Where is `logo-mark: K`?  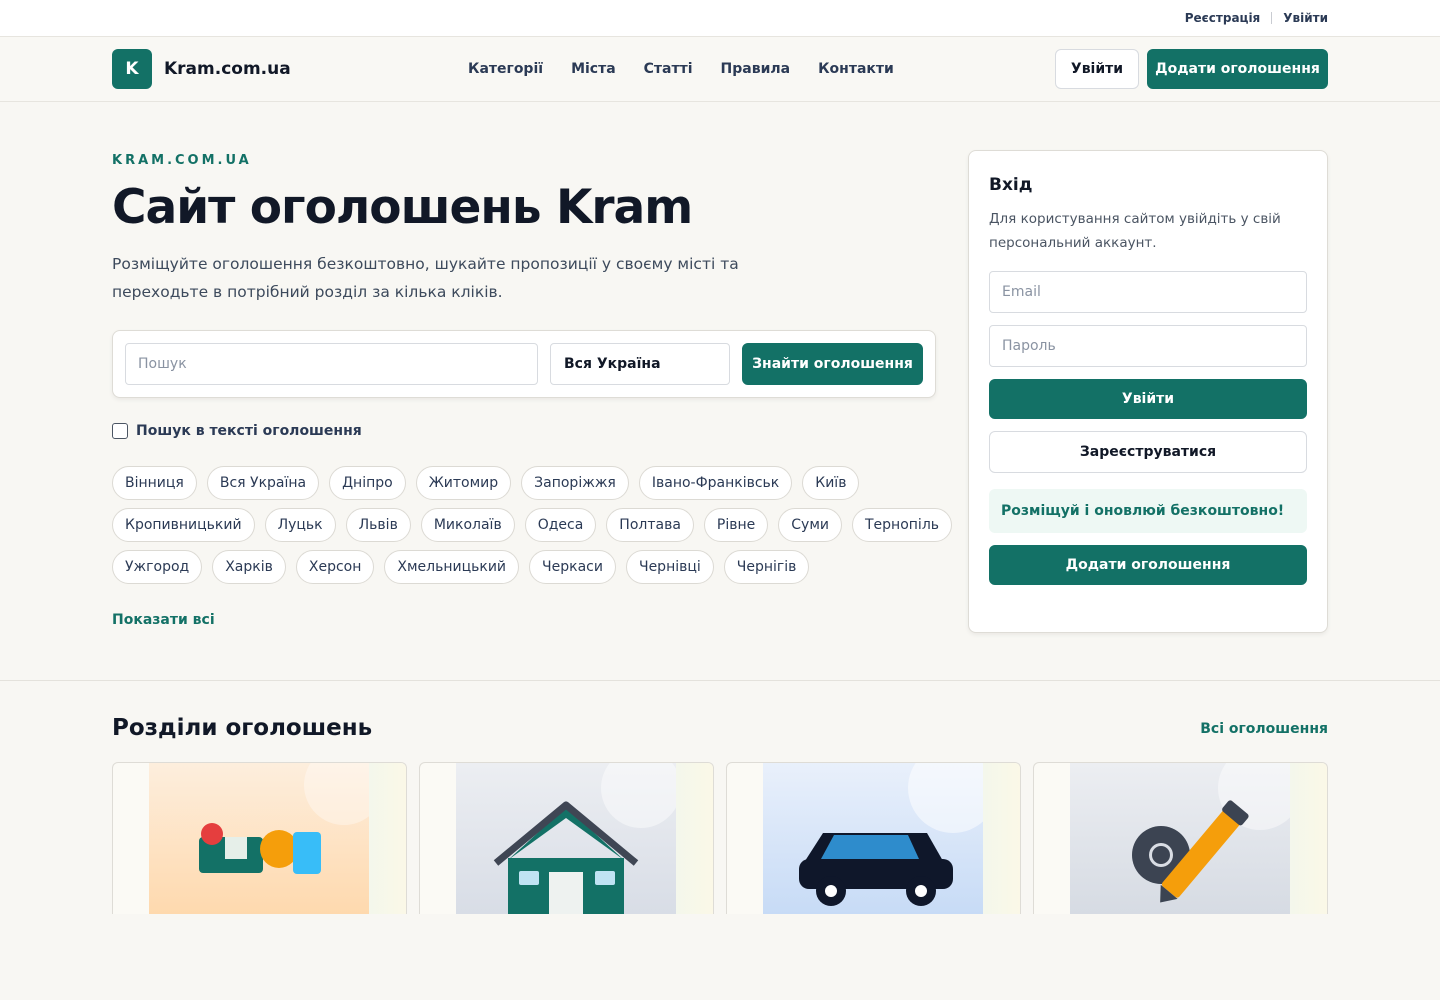 logo-mark: K is located at coordinates (132, 69).